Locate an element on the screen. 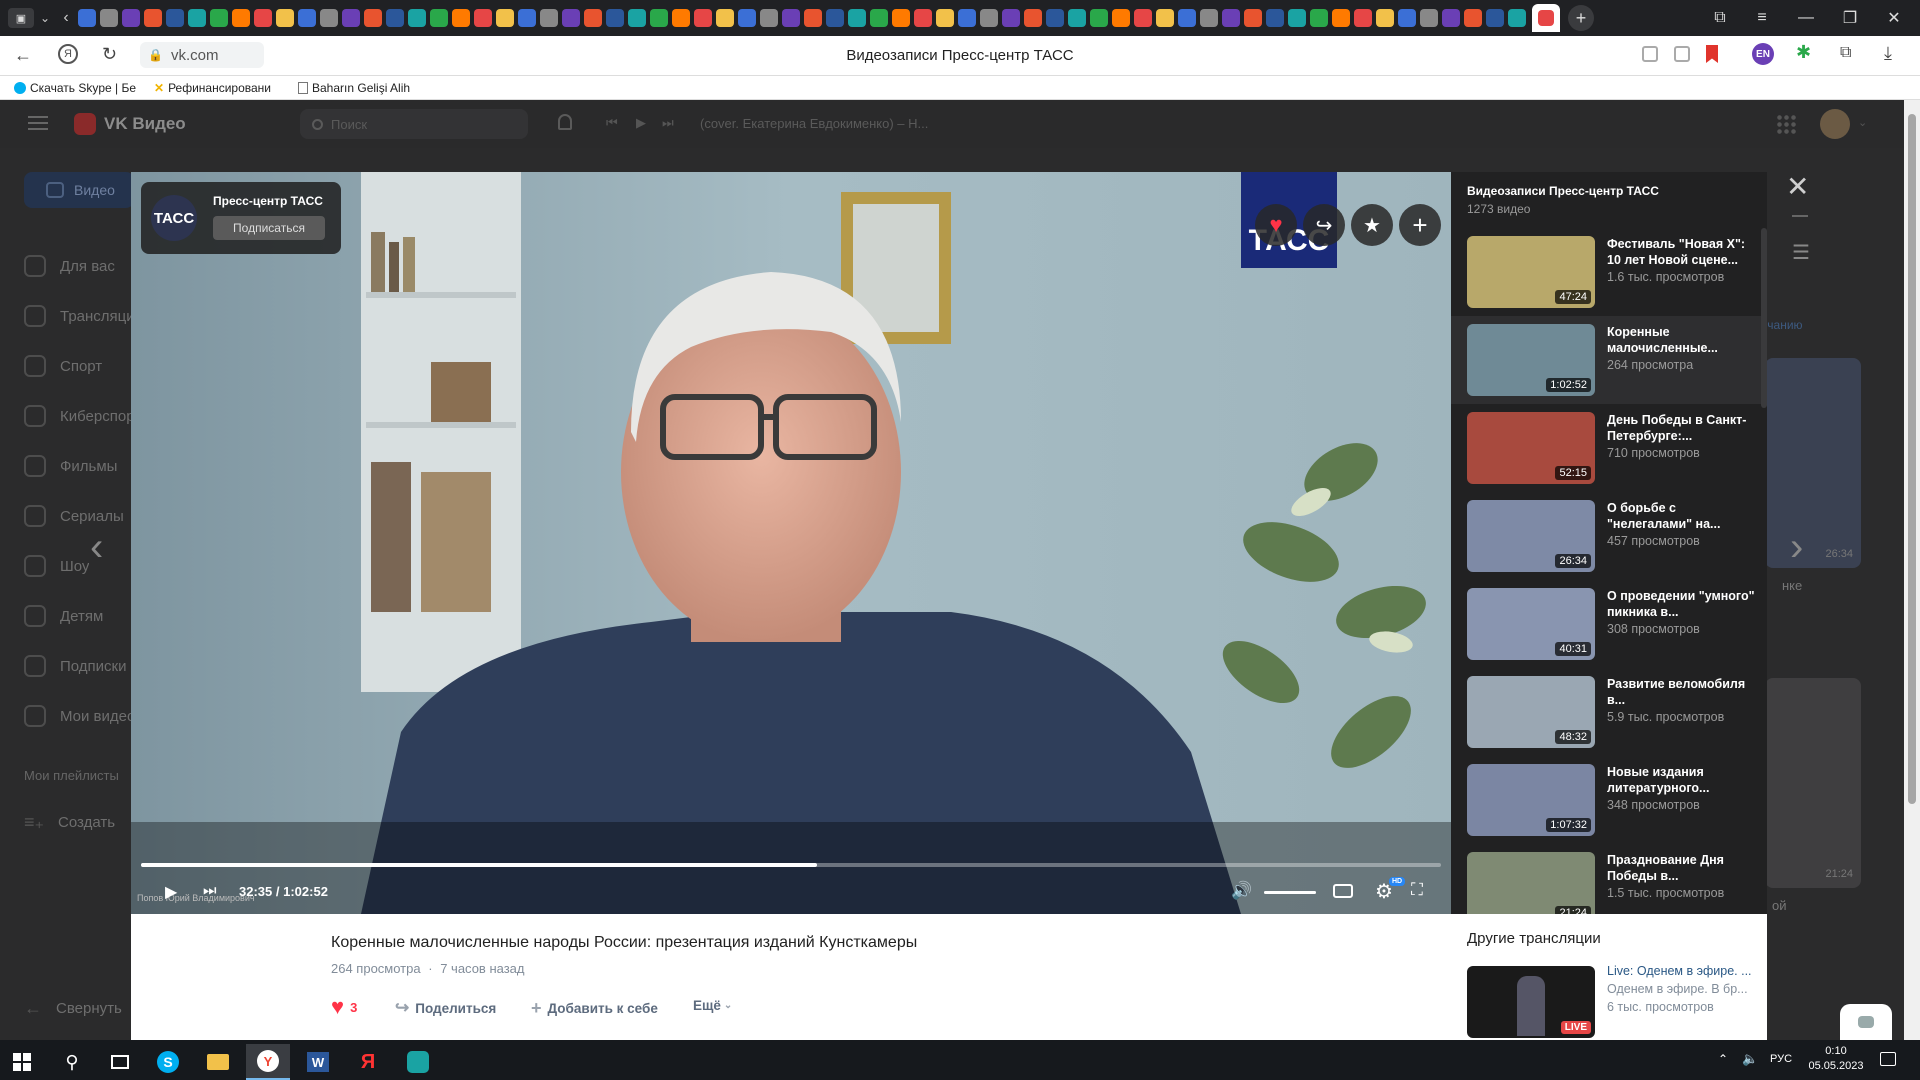  language-indicator: РУС is located at coordinates (1781, 1059).